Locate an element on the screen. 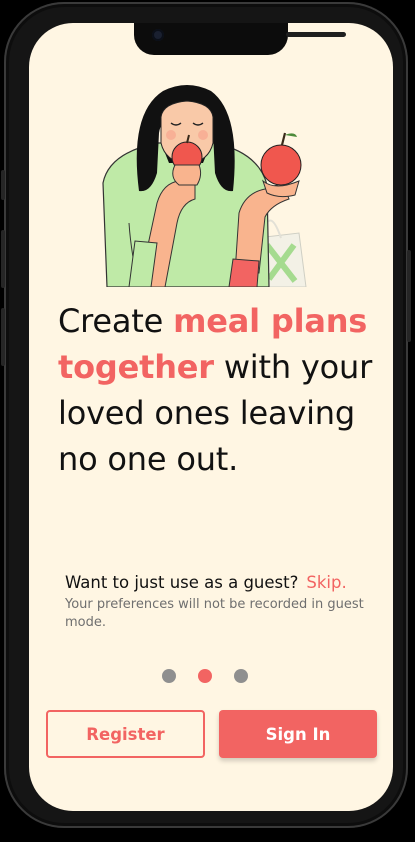 The image size is (415, 842). volume-down-button is located at coordinates (3, 337).